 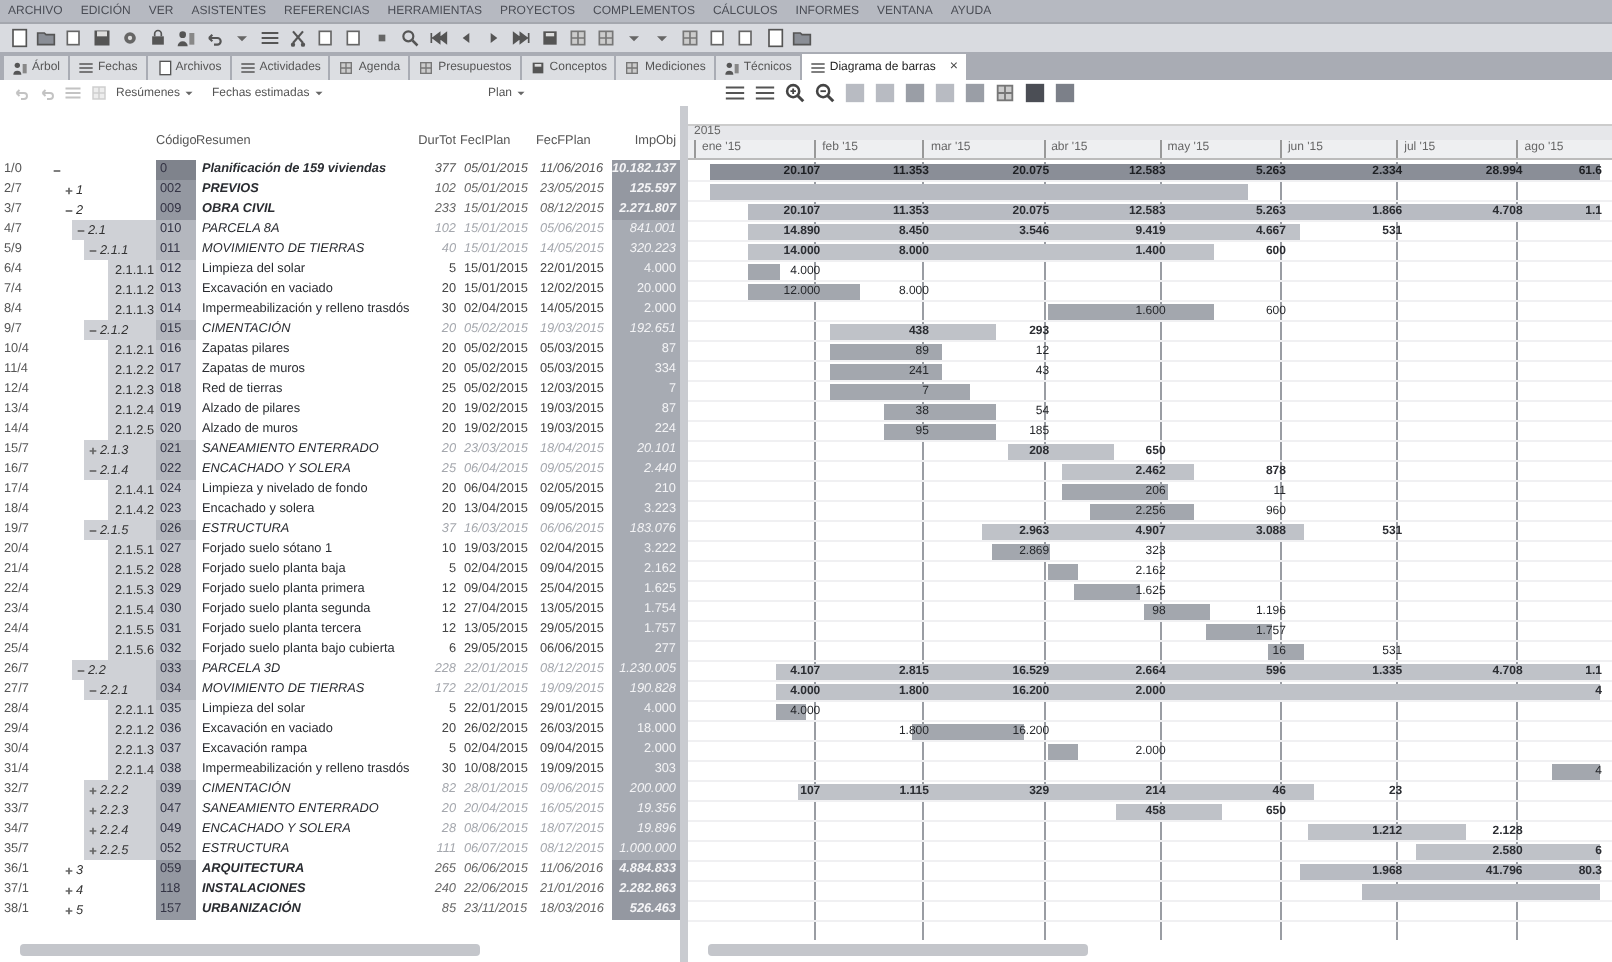 What do you see at coordinates (354, 38) in the screenshot?
I see `paste-icon` at bounding box center [354, 38].